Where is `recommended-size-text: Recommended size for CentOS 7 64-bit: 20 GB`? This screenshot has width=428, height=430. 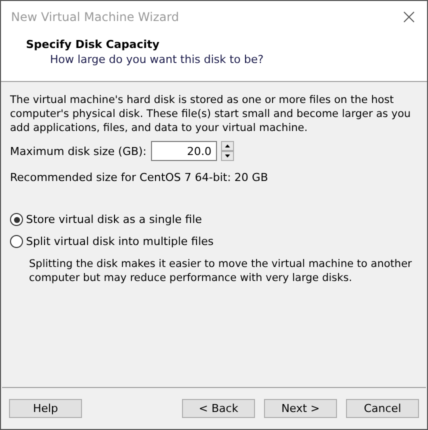 recommended-size-text: Recommended size for CentOS 7 64-bit: 20 GB is located at coordinates (139, 177).